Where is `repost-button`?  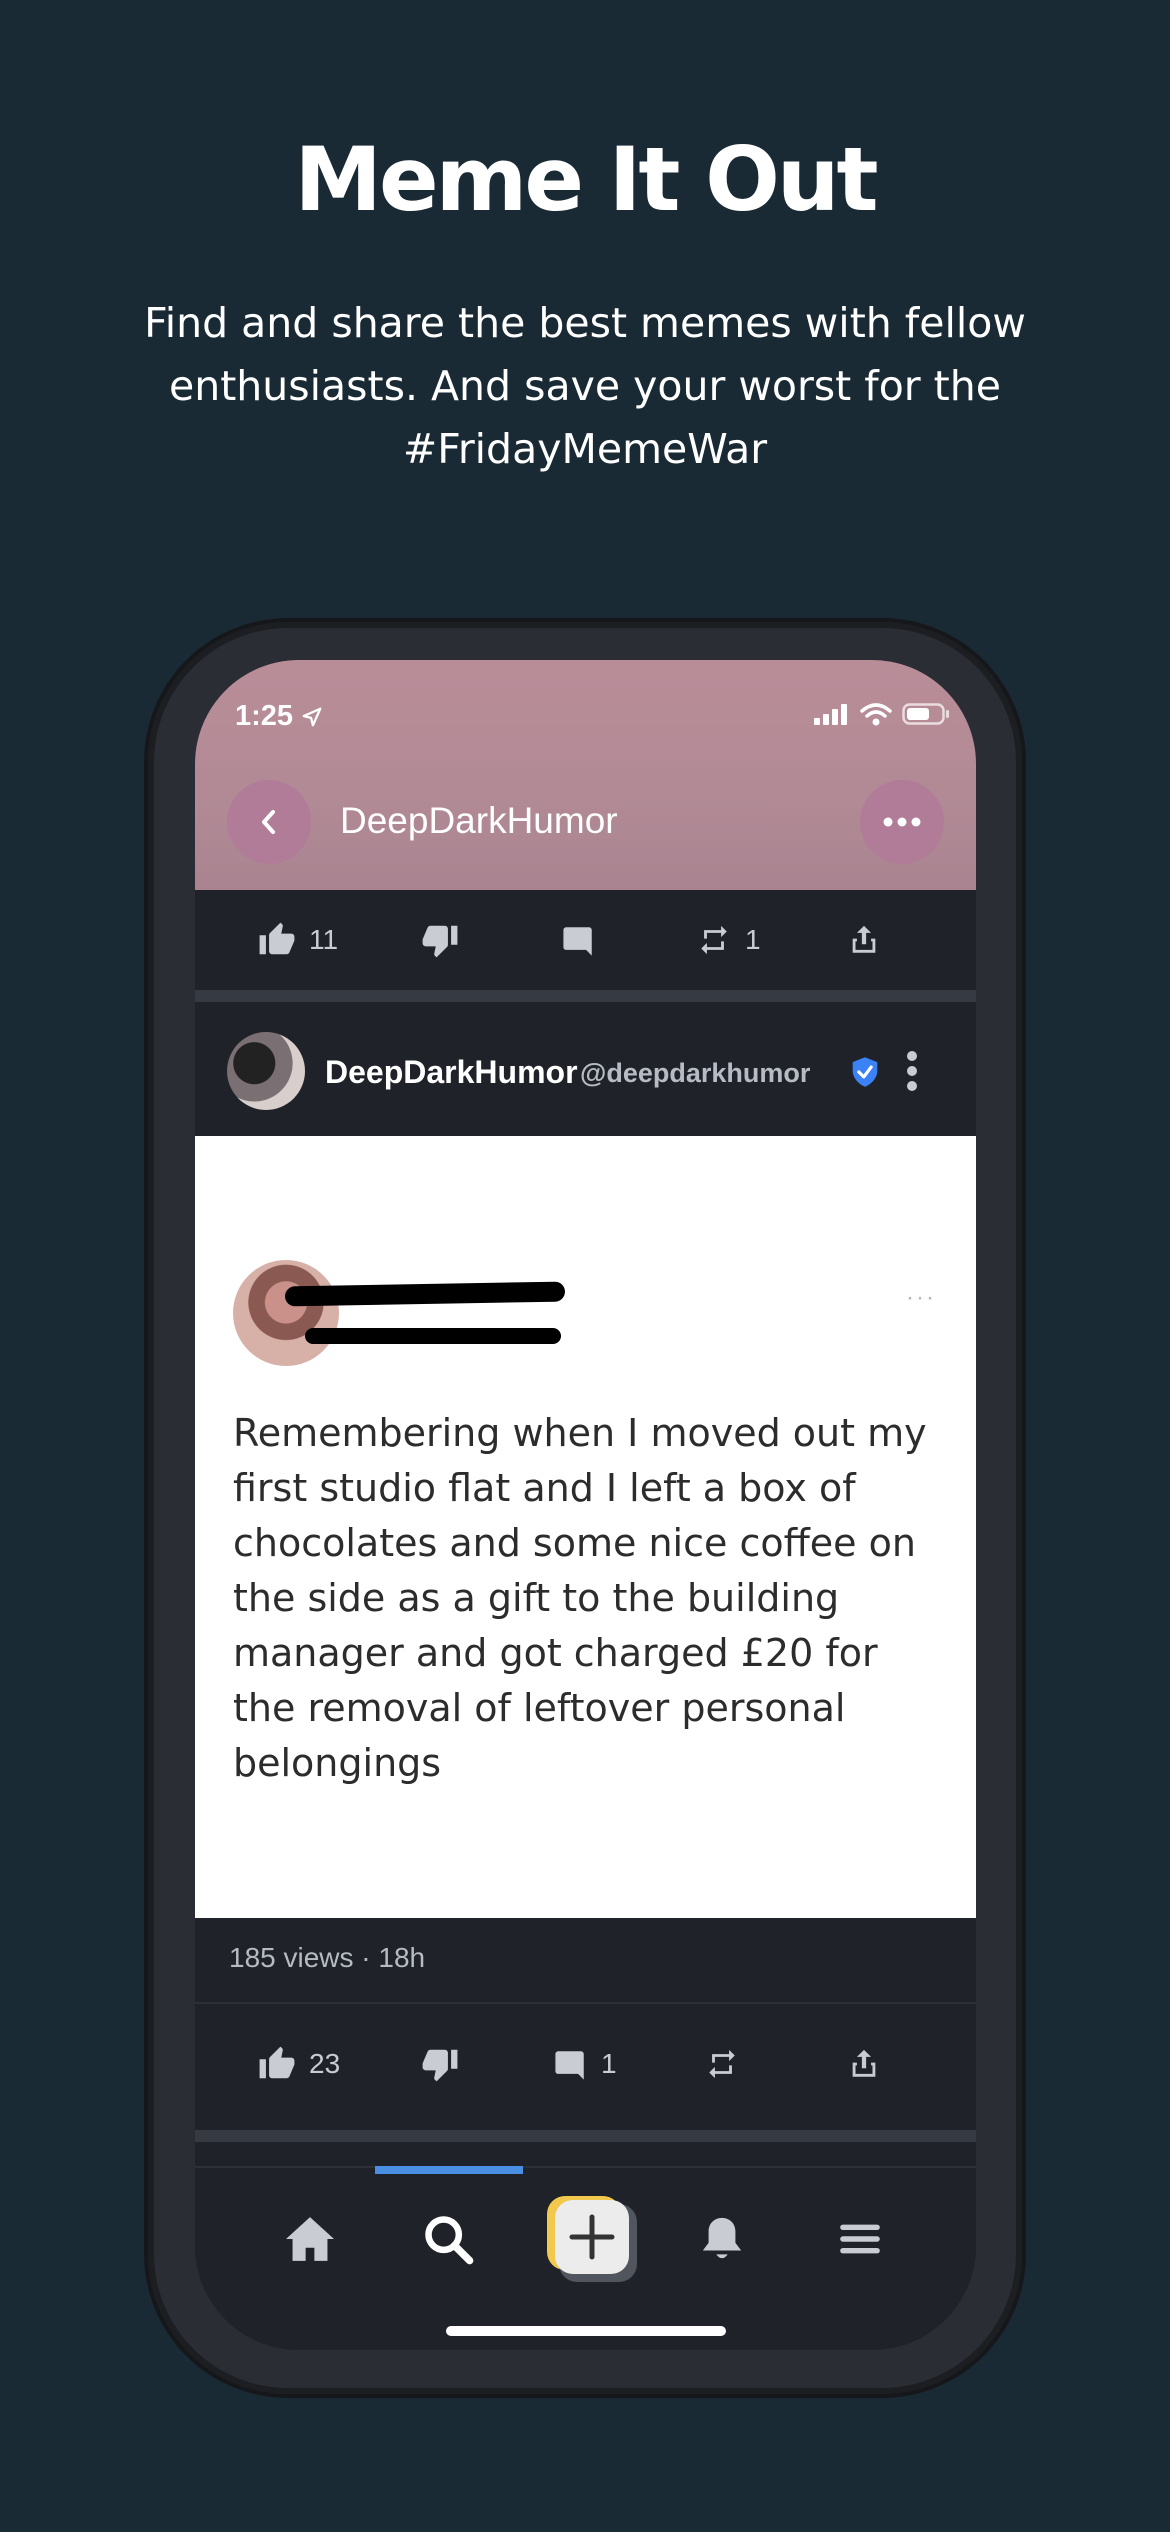
repost-button is located at coordinates (722, 2064).